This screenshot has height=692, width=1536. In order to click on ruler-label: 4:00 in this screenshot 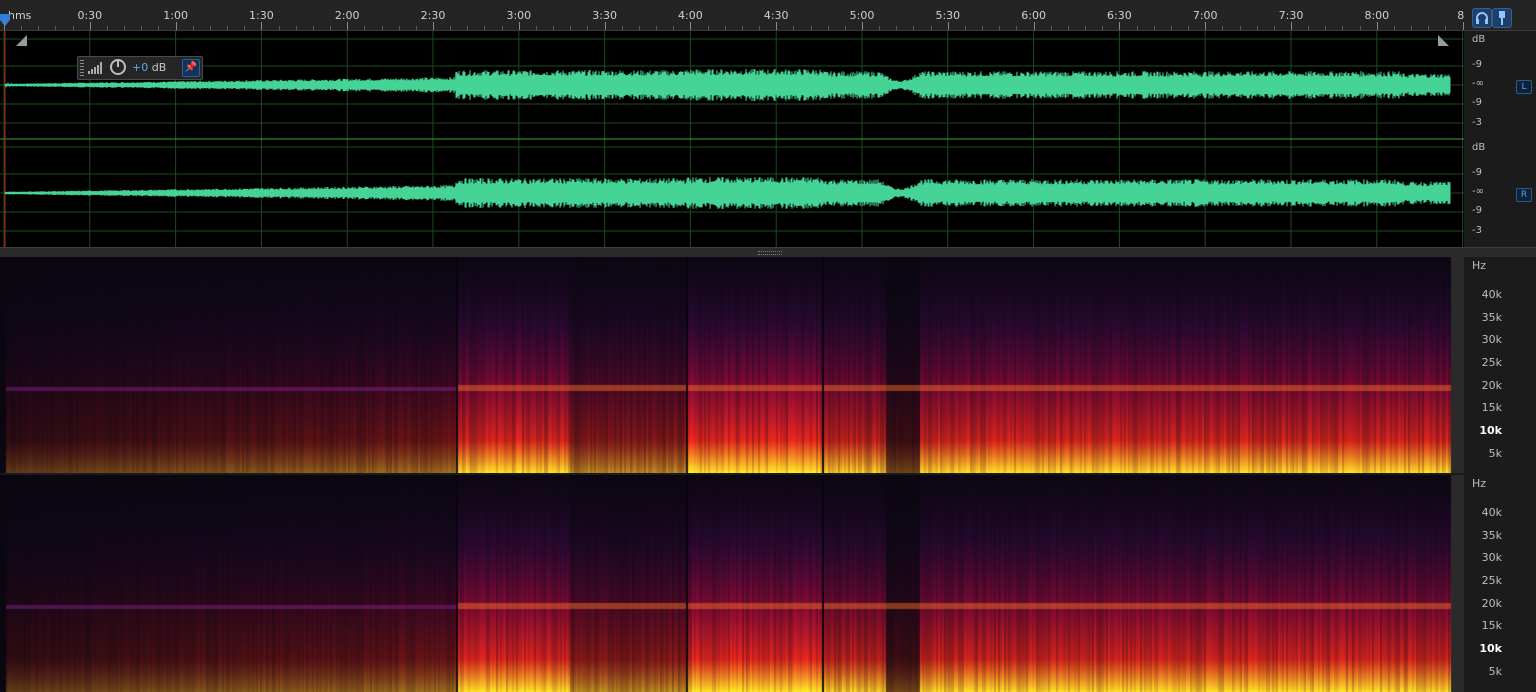, I will do `click(690, 15)`.